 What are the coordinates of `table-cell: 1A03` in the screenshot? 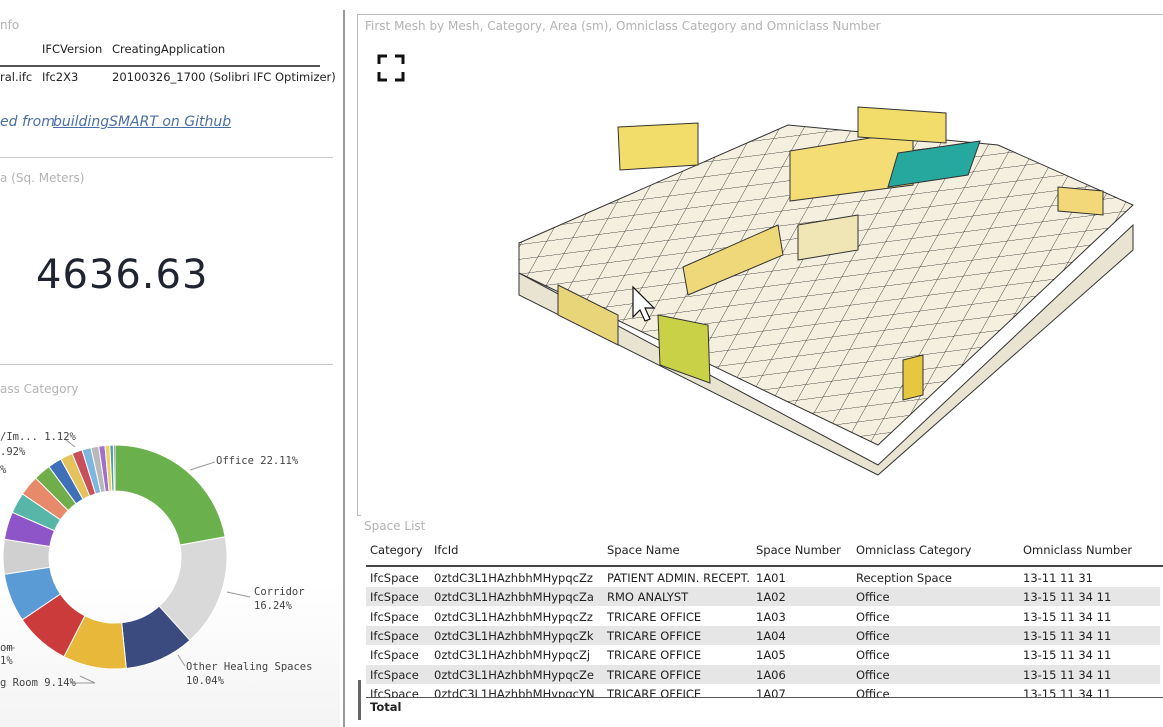 It's located at (771, 616).